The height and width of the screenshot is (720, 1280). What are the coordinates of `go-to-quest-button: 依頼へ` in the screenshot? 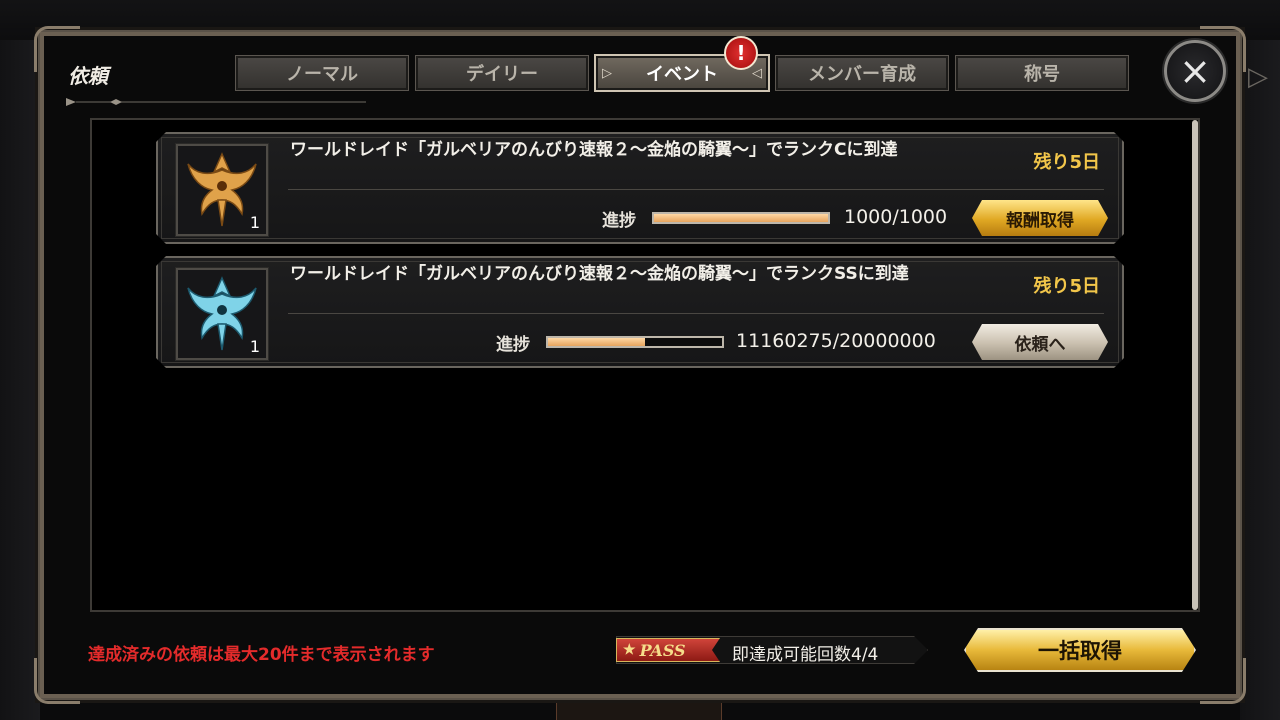 It's located at (1040, 342).